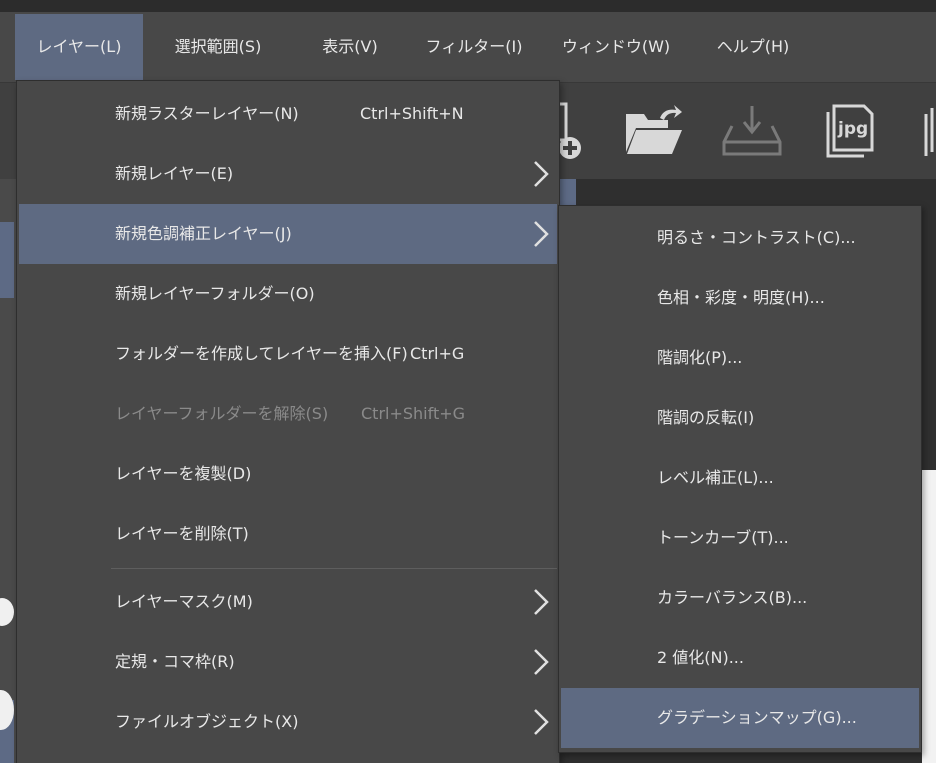  I want to click on jpg-export-icon: jpg, so click(850, 131).